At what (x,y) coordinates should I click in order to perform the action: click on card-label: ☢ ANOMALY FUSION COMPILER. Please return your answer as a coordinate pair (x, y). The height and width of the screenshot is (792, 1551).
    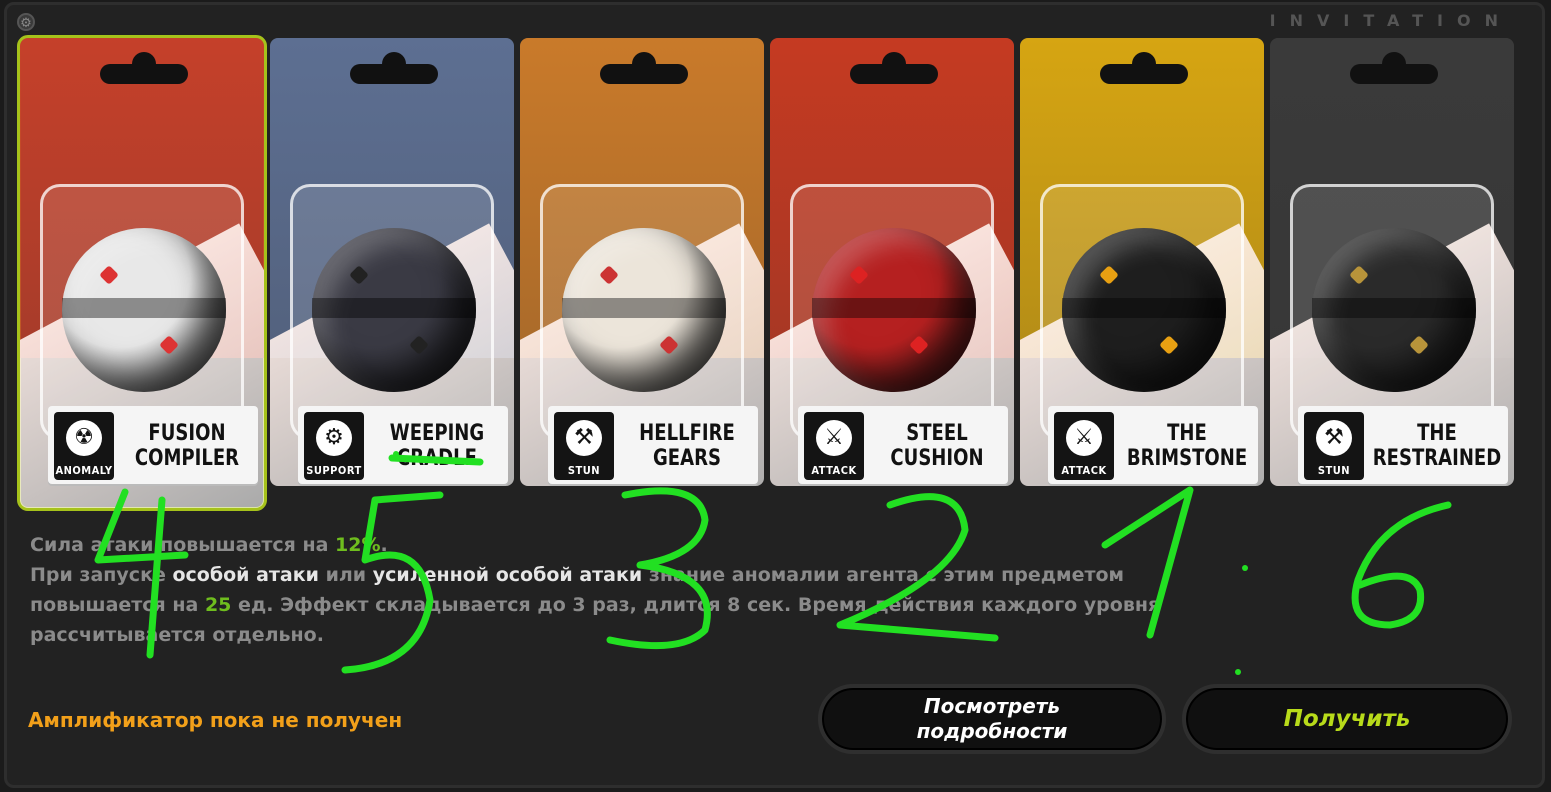
    Looking at the image, I should click on (153, 445).